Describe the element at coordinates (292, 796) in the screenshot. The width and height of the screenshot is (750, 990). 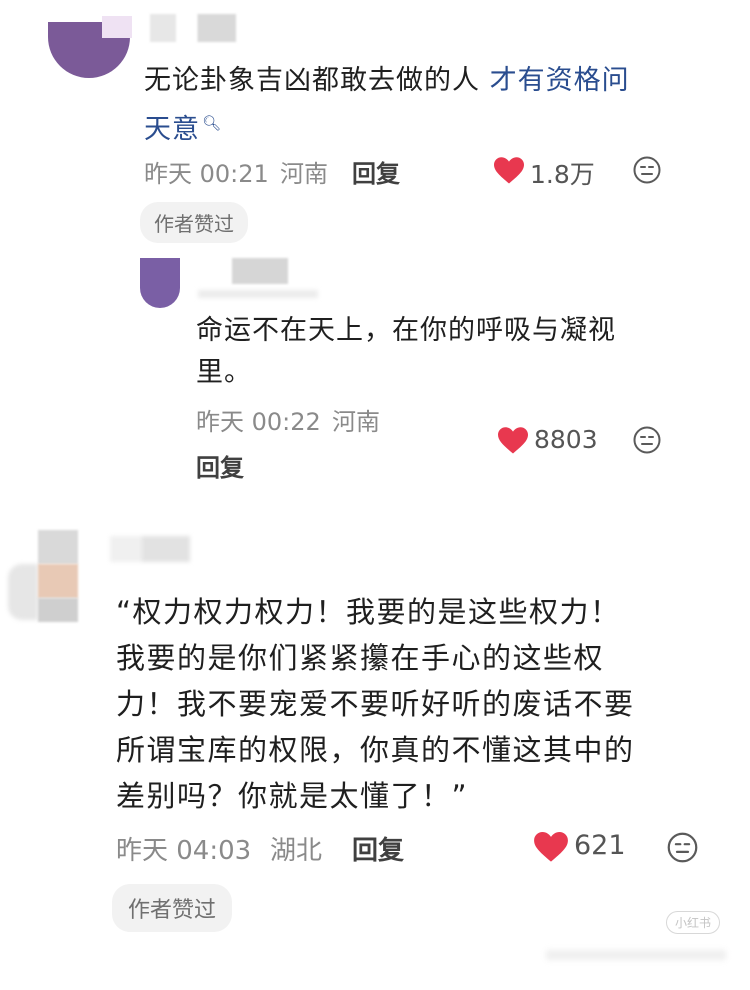
I see `comment-text-line: 差别吗？你就是太懂了！”` at that location.